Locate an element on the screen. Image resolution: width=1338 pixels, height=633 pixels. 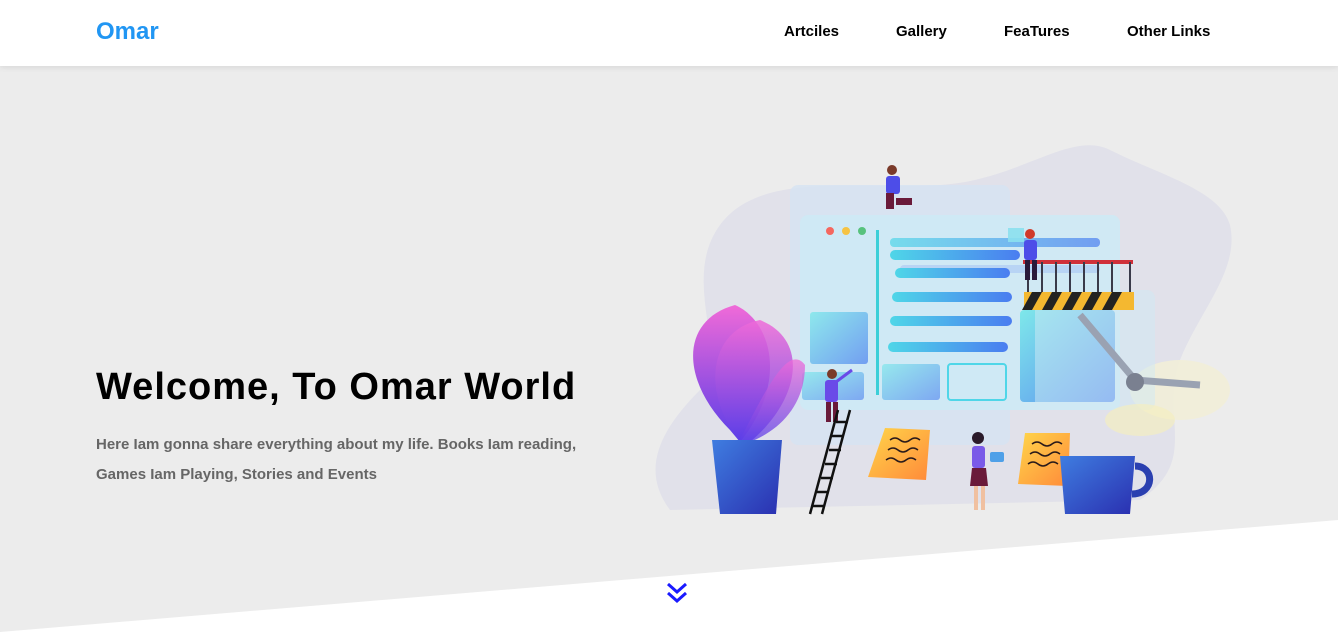
nav-link-other-links: Other Links is located at coordinates (1168, 31).